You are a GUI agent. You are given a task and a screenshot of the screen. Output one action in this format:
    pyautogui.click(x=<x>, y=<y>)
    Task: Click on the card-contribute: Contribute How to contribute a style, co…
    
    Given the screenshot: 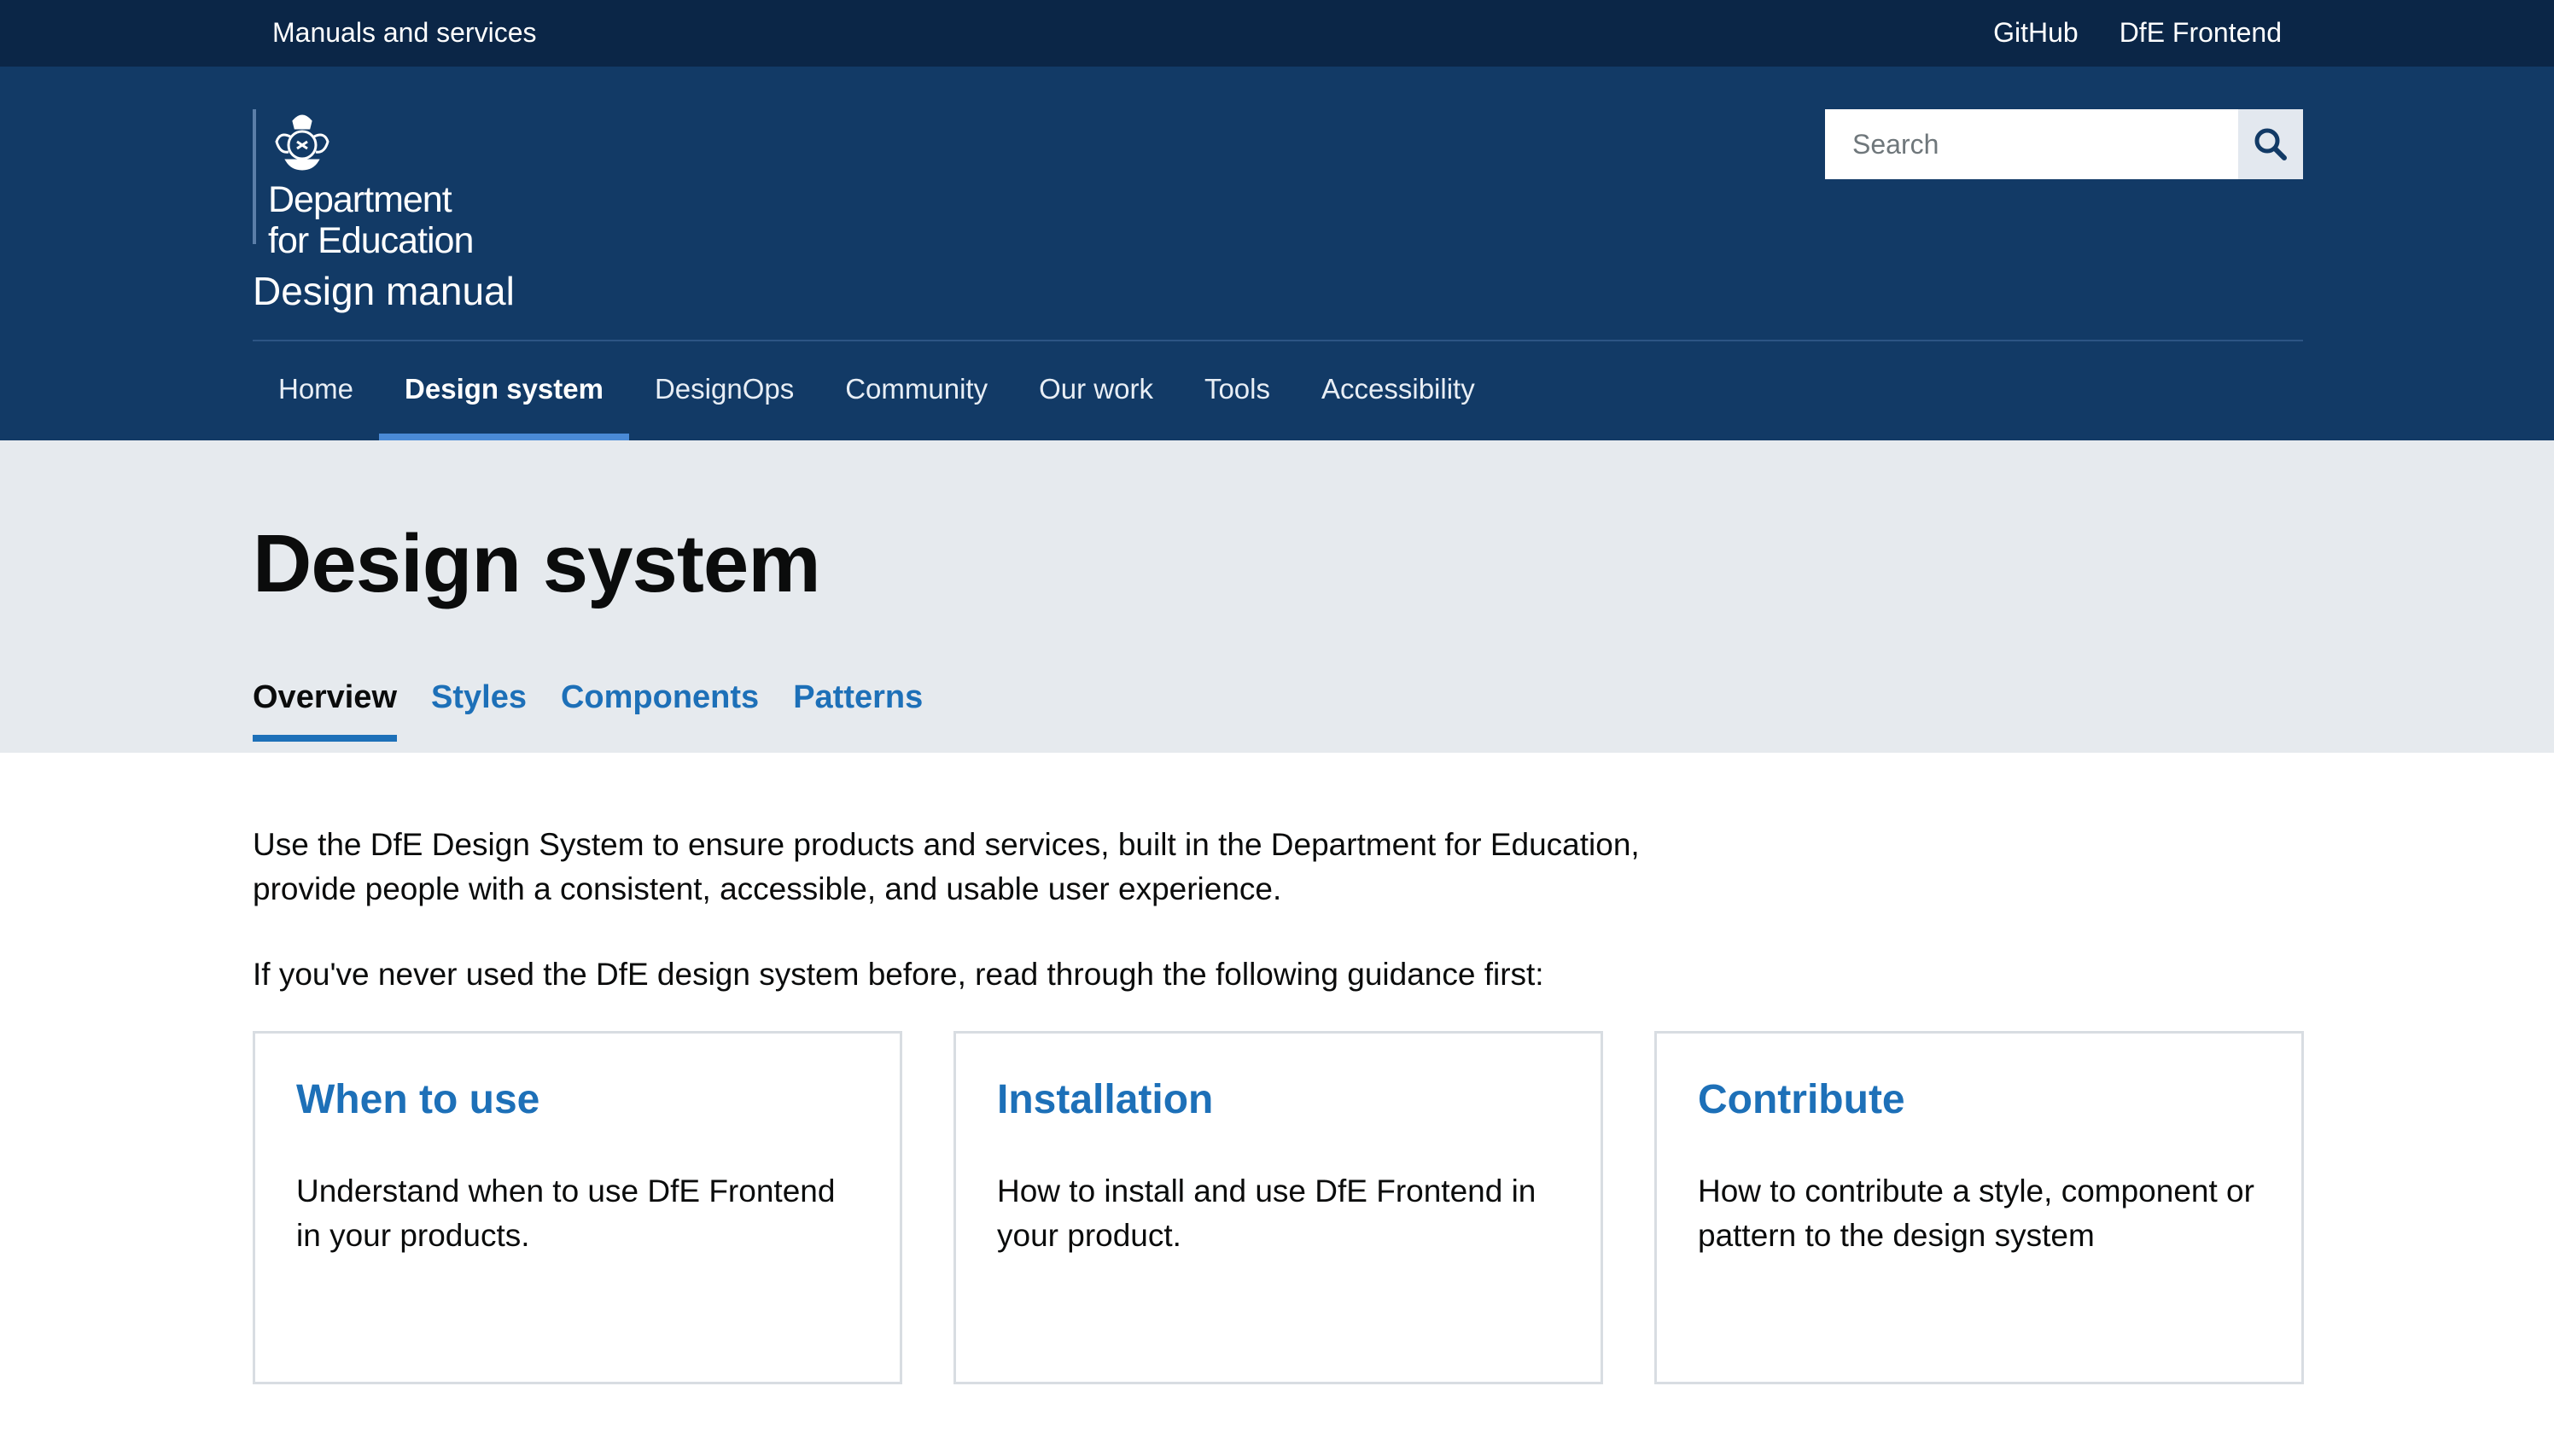 What is the action you would take?
    pyautogui.click(x=1979, y=1208)
    